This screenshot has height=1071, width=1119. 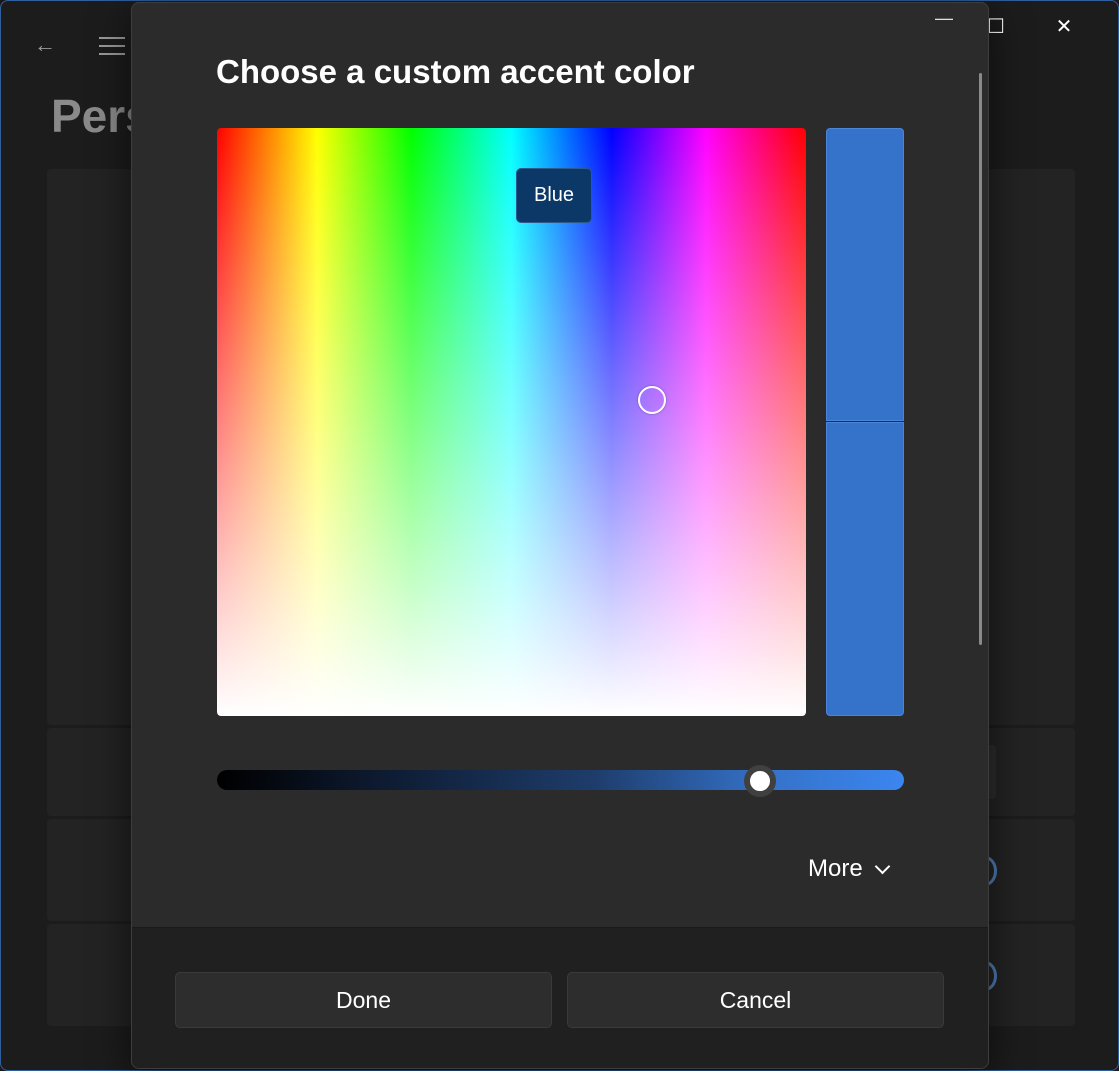 I want to click on done-button: Done, so click(x=363, y=1000).